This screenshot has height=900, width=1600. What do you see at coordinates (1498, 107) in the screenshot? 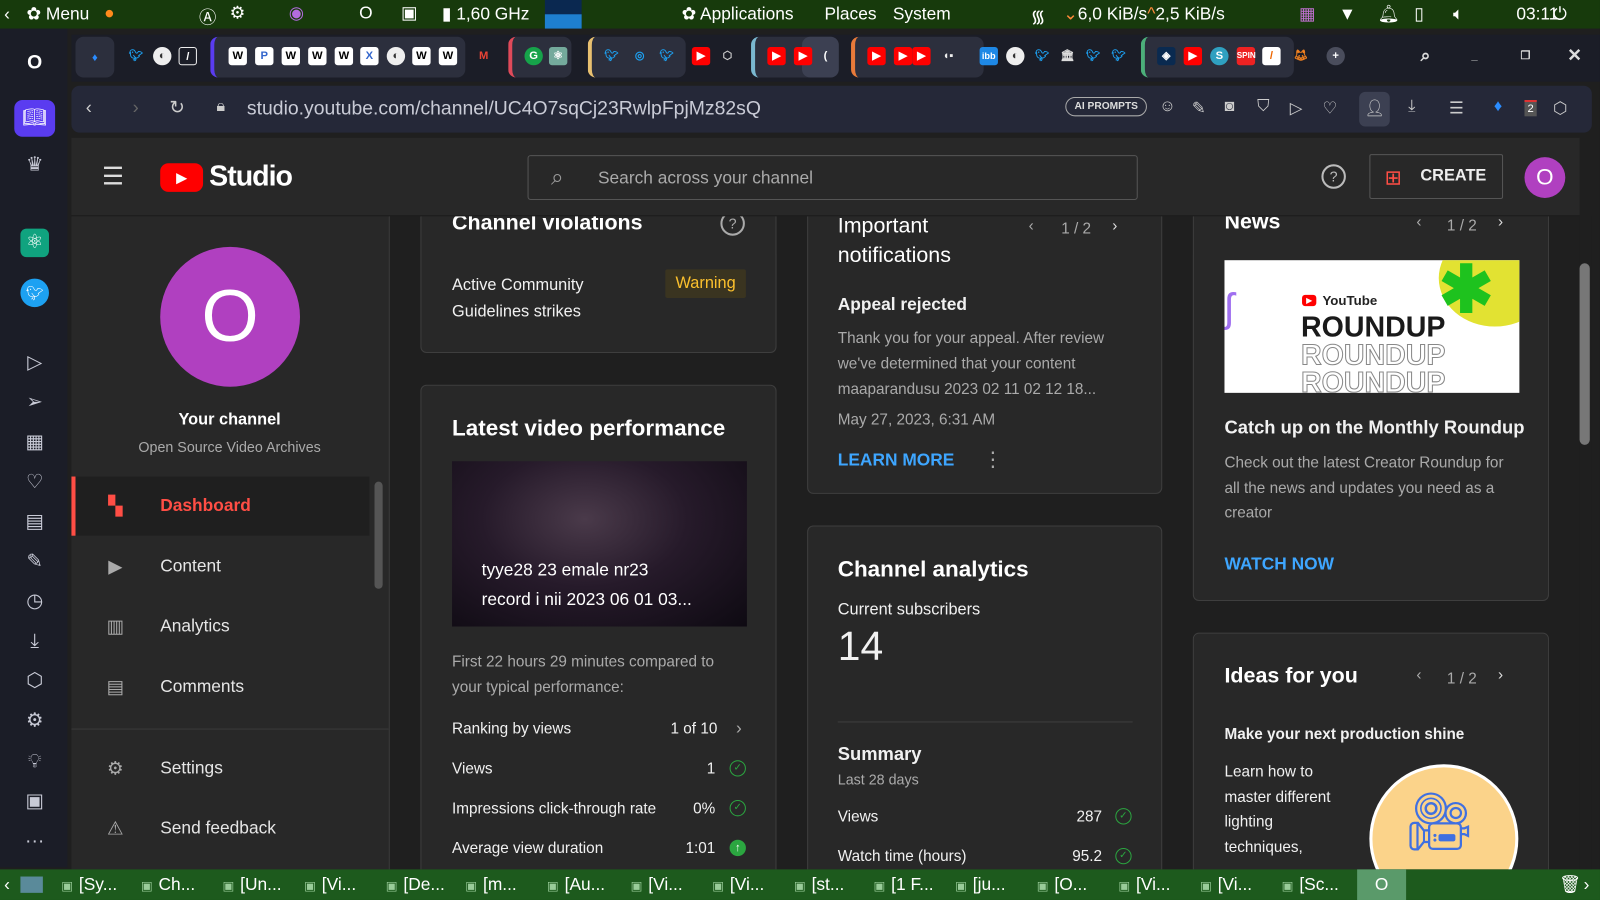
I see `gem-extension-icon: ♦` at bounding box center [1498, 107].